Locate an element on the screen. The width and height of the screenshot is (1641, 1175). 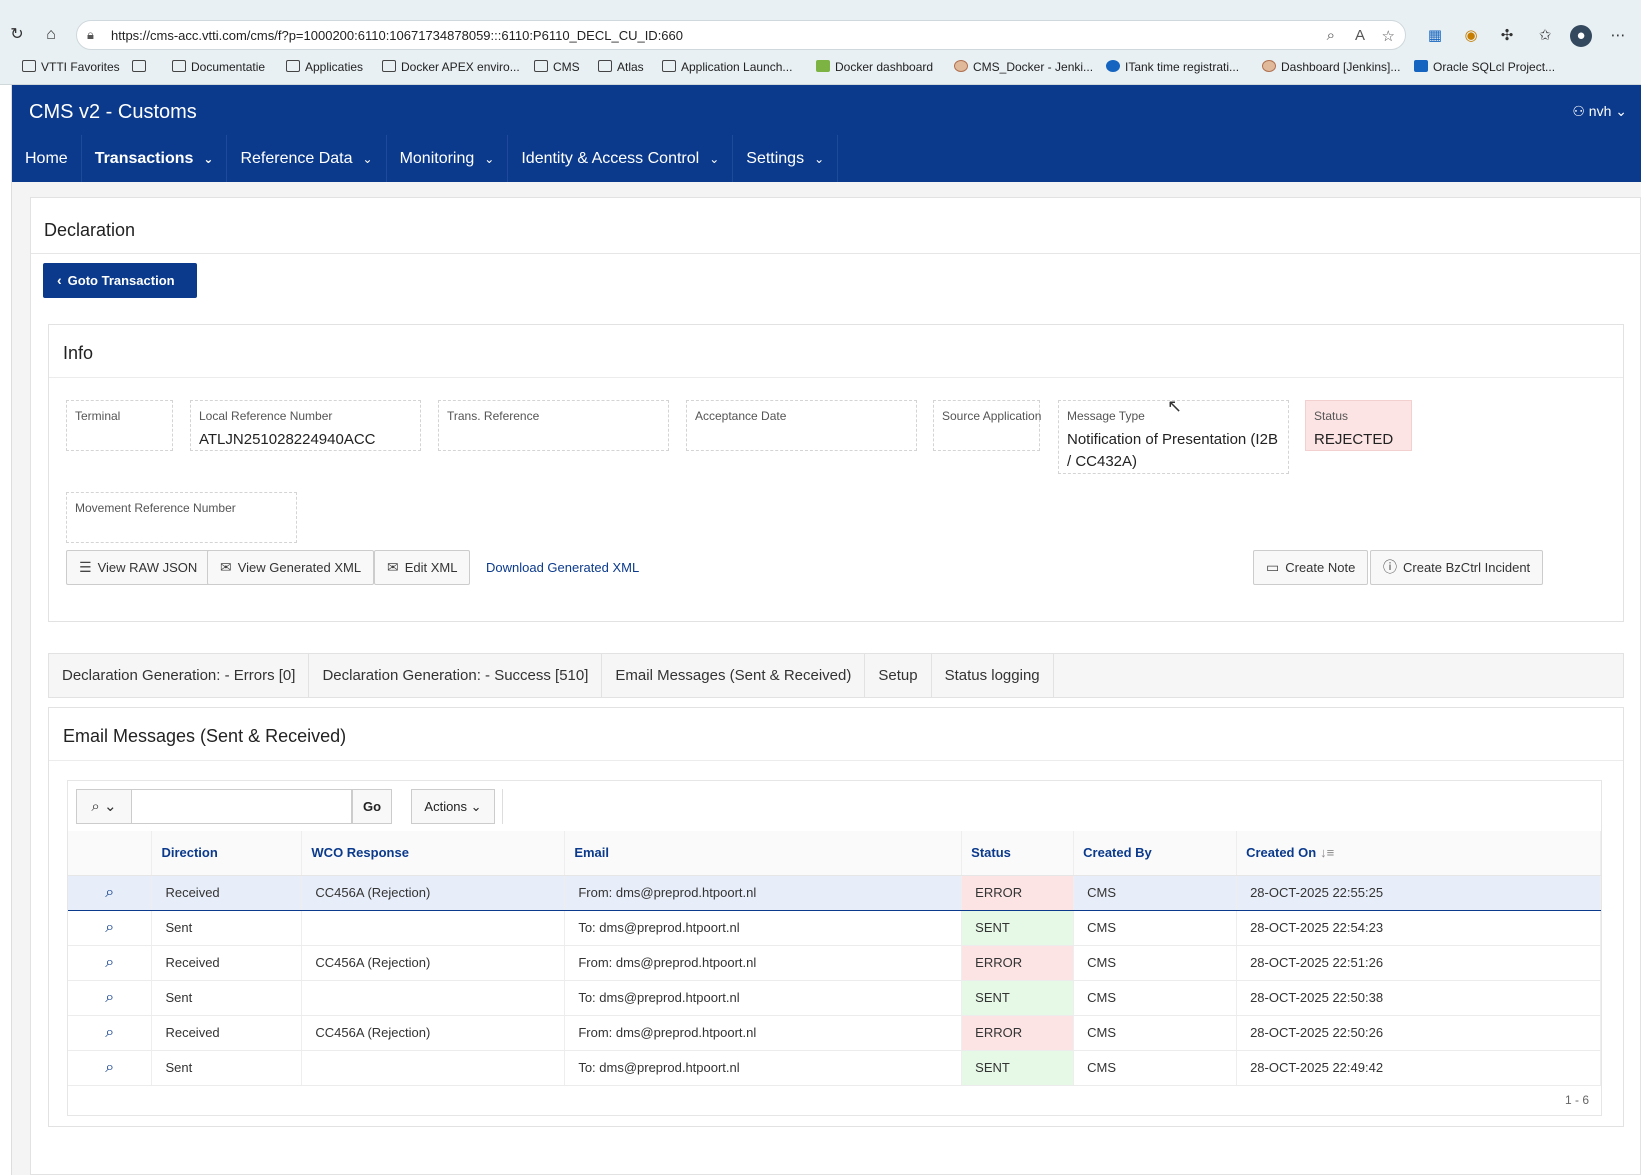
menu-identity-access: Identity & Access Control ⌄ is located at coordinates (621, 158).